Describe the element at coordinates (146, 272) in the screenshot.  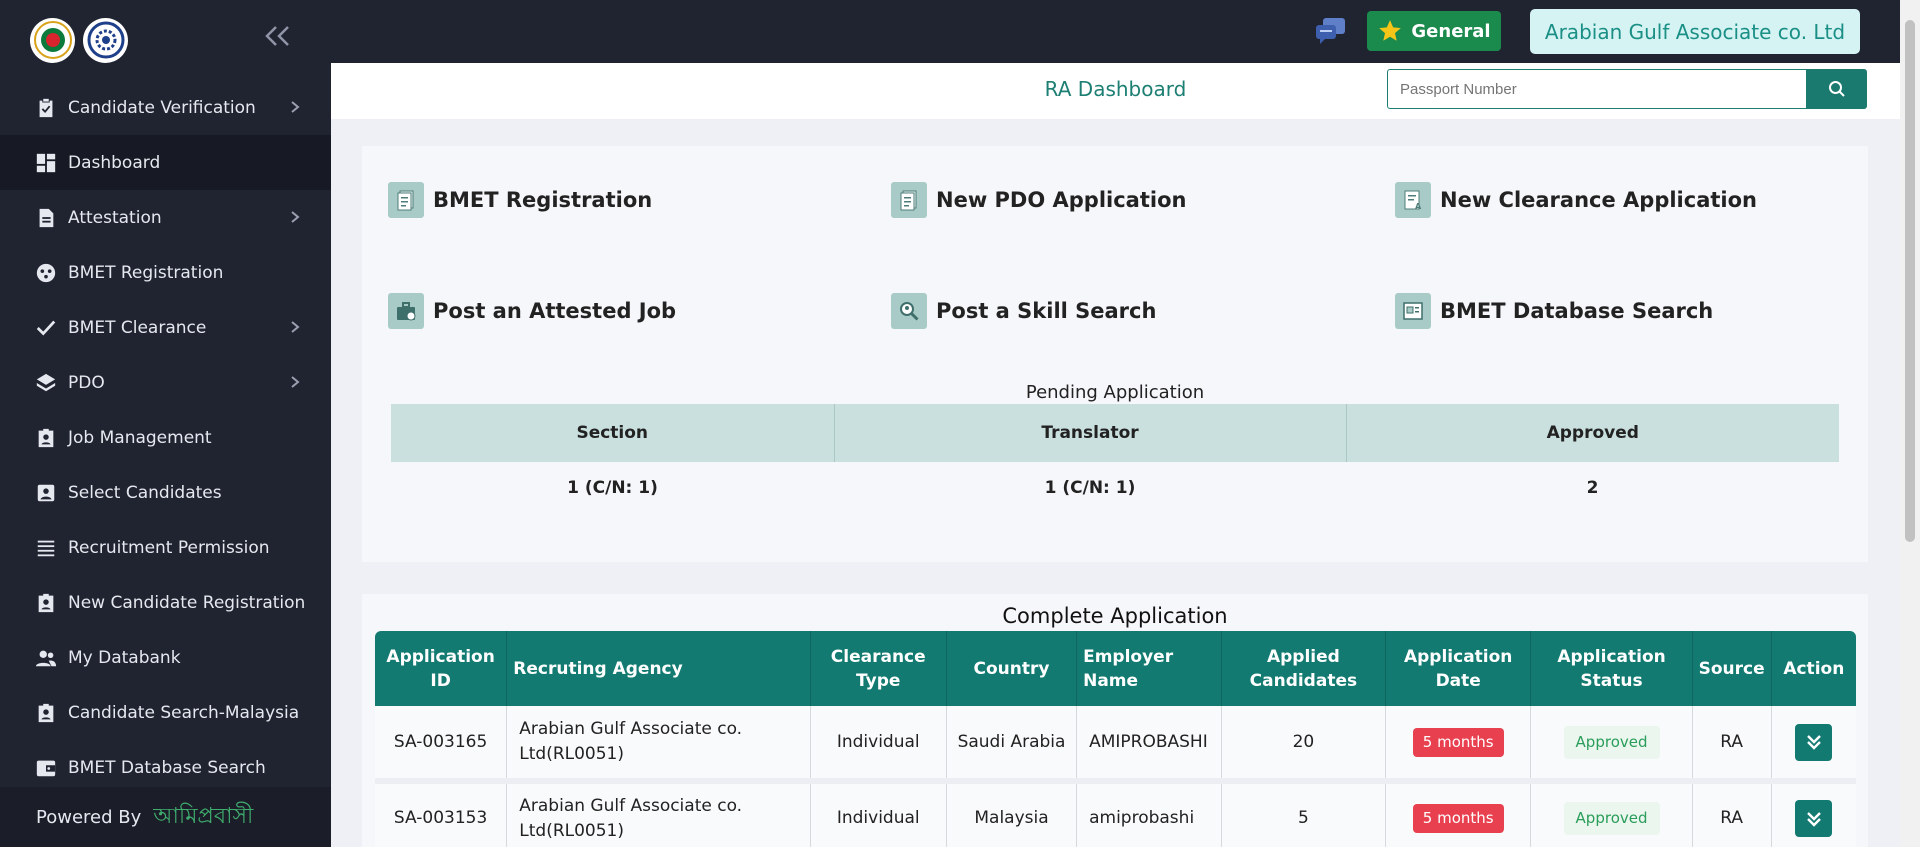
I see `sidebar-item-label: BMET Registration` at that location.